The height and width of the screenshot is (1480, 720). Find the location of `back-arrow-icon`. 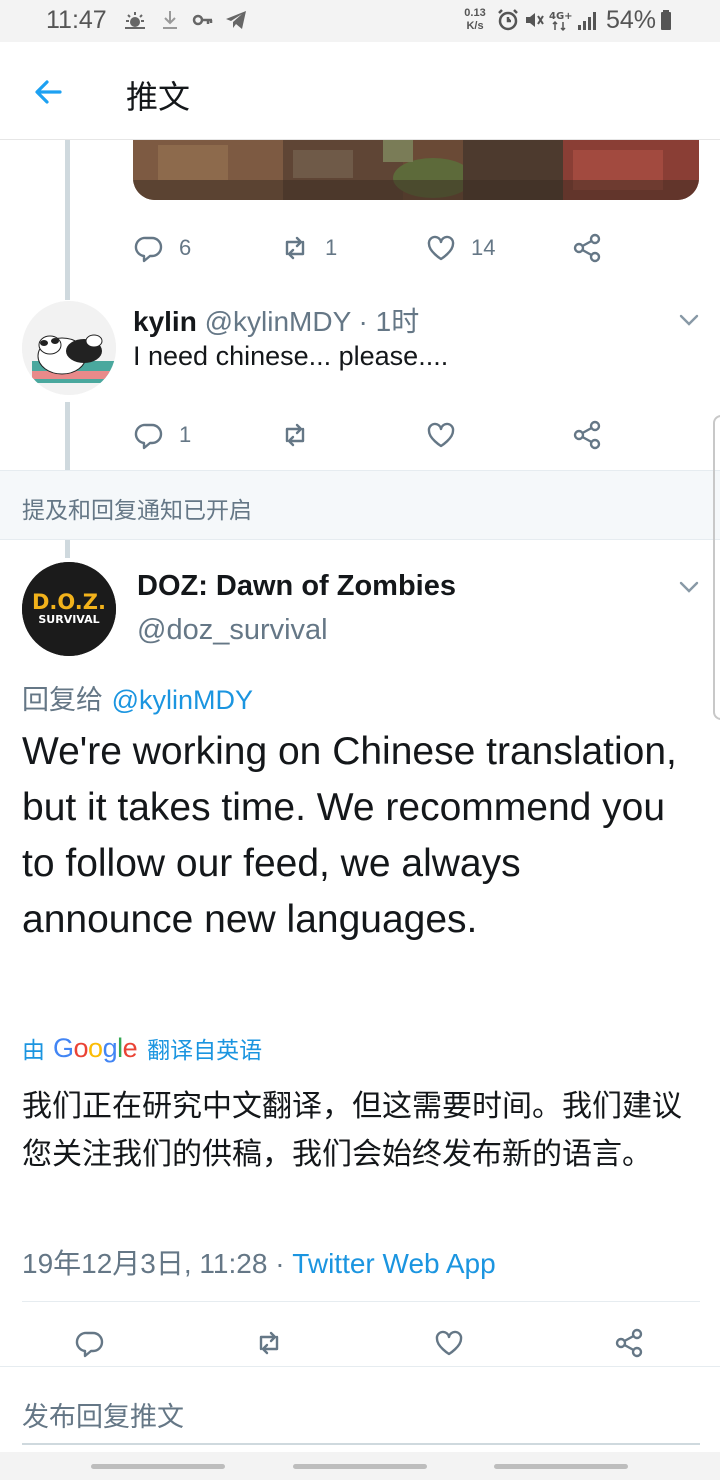

back-arrow-icon is located at coordinates (48, 92).